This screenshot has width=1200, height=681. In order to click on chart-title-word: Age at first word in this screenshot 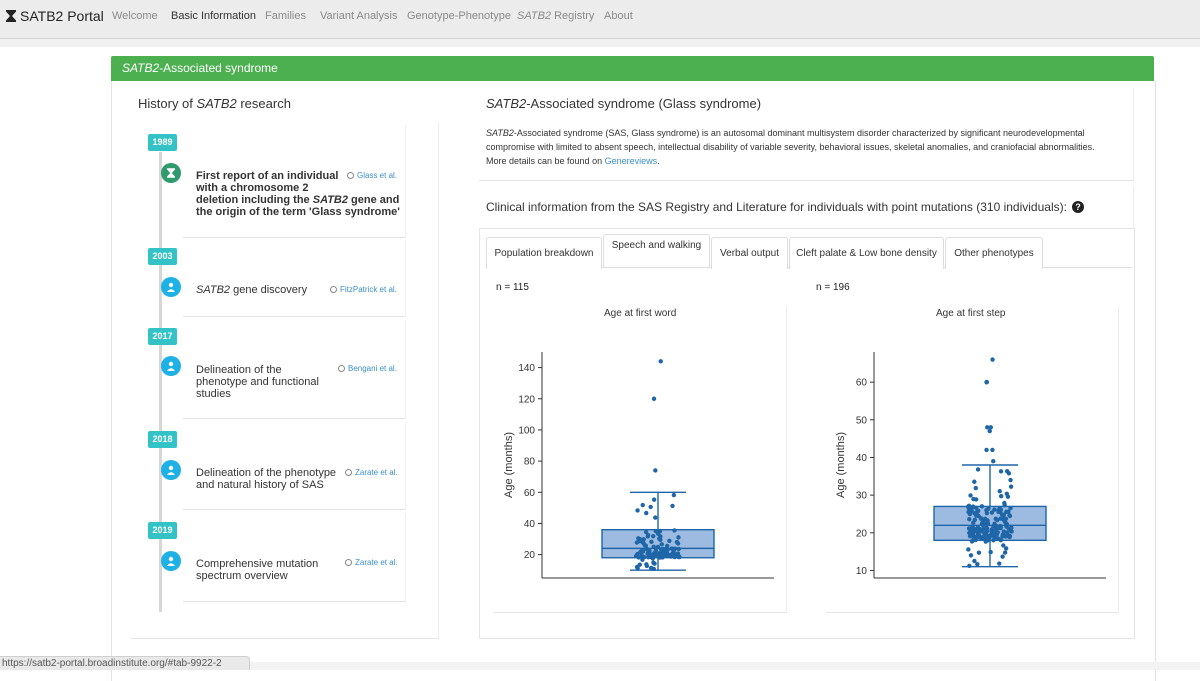, I will do `click(640, 313)`.